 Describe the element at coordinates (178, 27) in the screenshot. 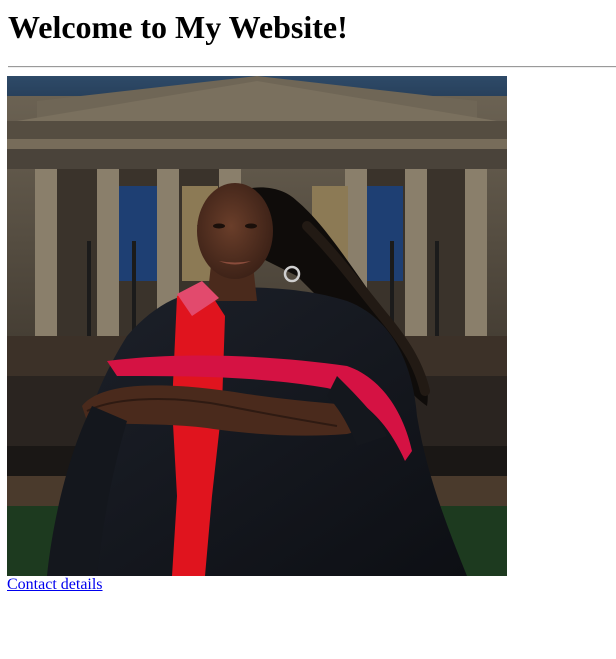

I see `page-title: Welcome to My Website!` at that location.